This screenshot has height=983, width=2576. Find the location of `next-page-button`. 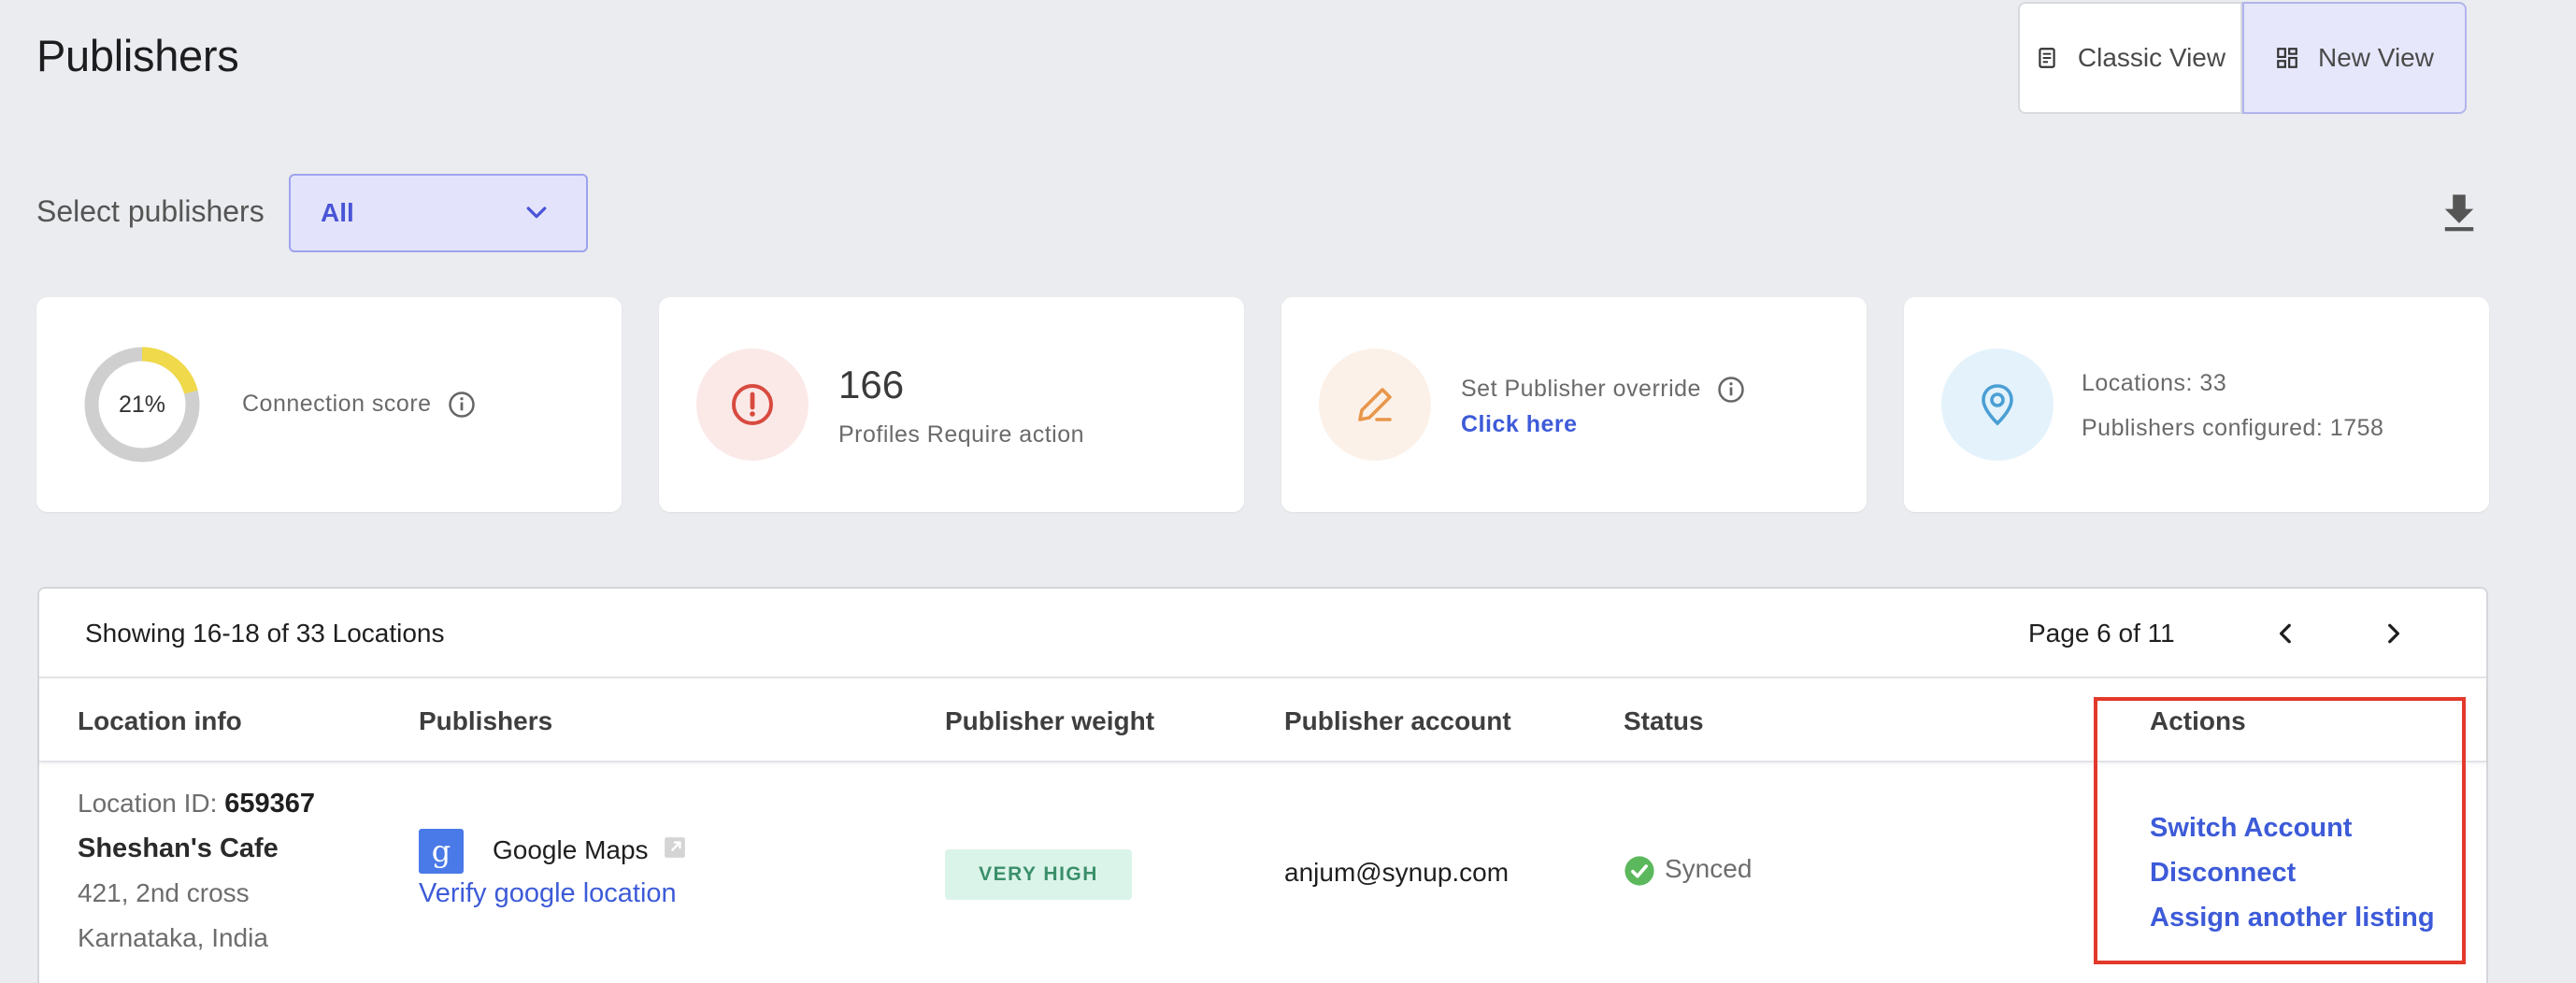

next-page-button is located at coordinates (2392, 633).